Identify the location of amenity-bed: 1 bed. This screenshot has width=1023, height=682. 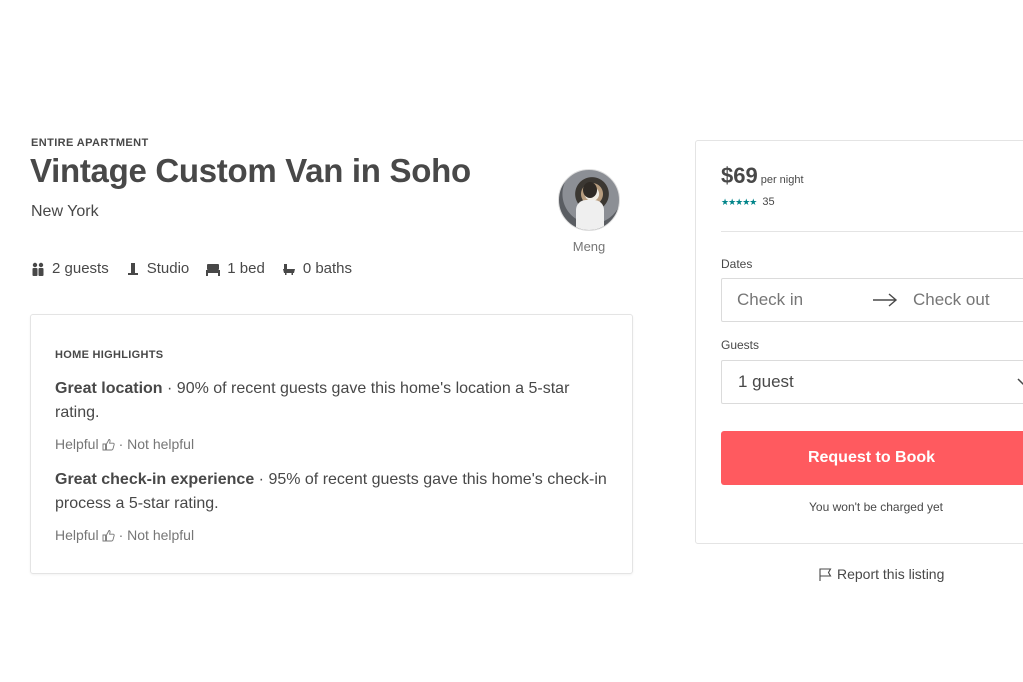
(235, 268).